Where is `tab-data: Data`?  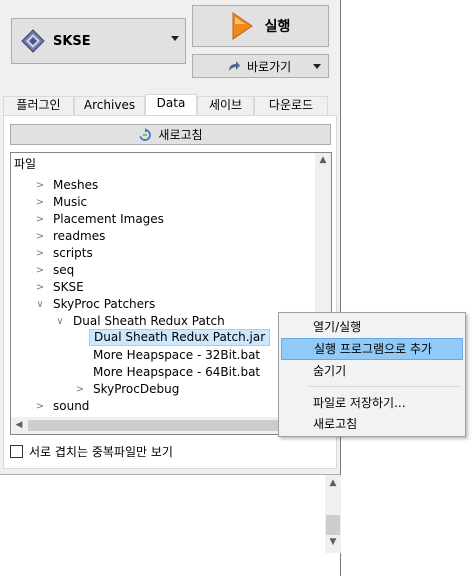 tab-data: Data is located at coordinates (171, 105).